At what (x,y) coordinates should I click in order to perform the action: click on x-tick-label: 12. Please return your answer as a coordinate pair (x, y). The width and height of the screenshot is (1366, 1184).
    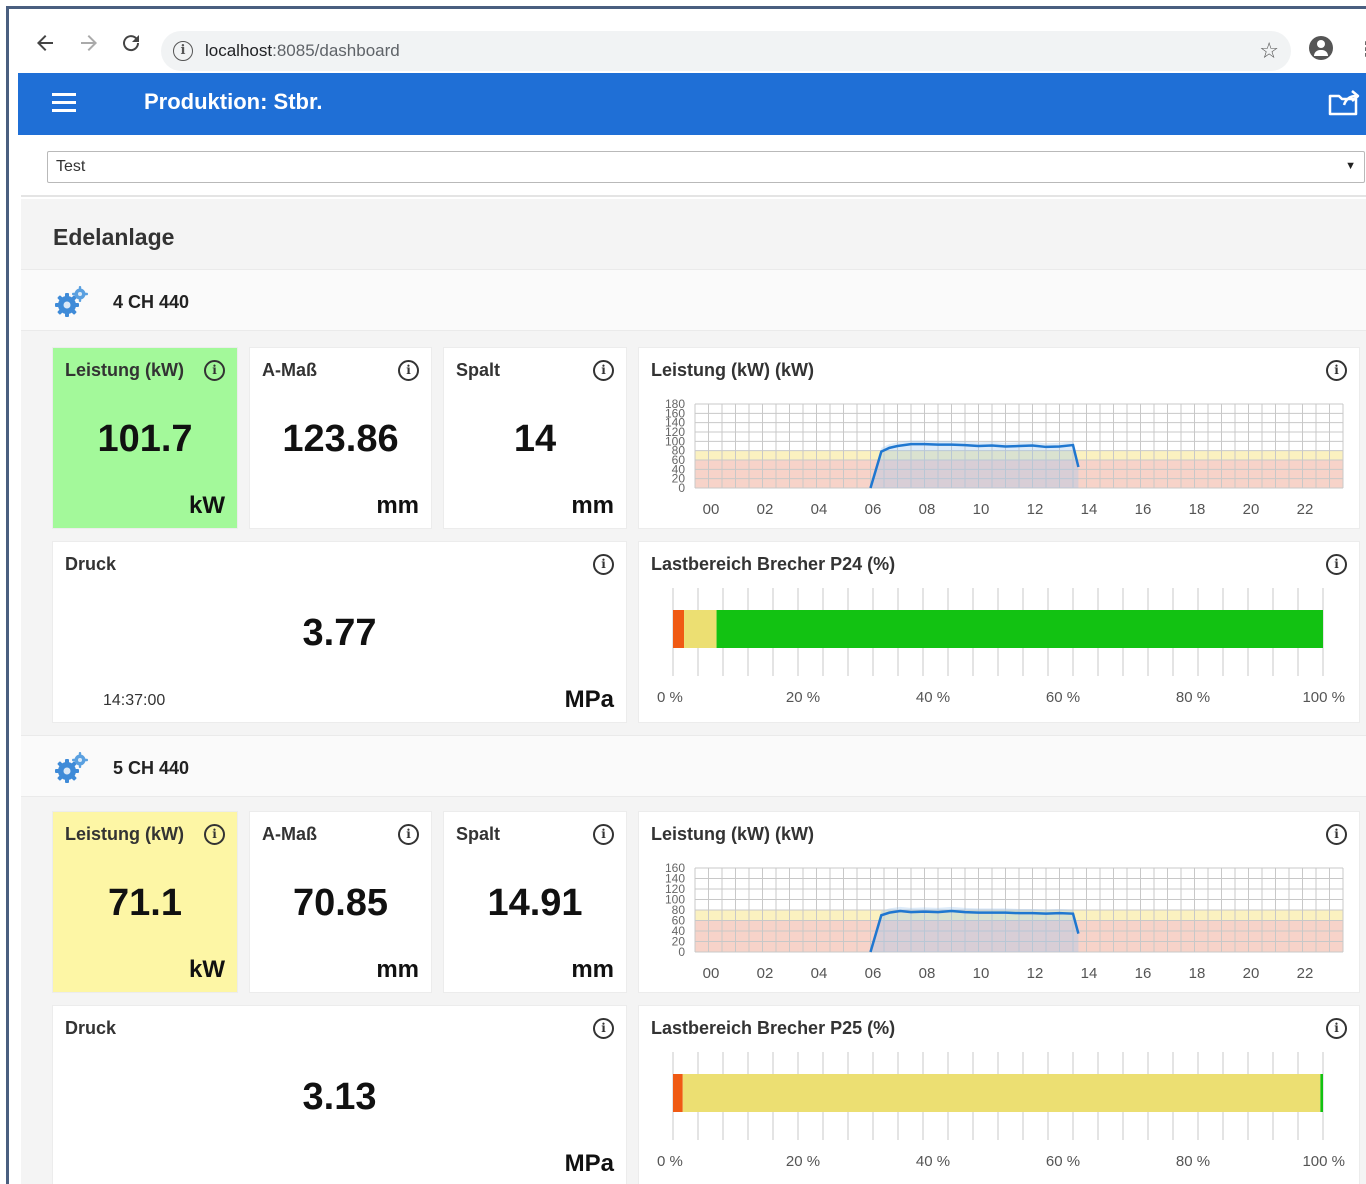
    Looking at the image, I should click on (1035, 973).